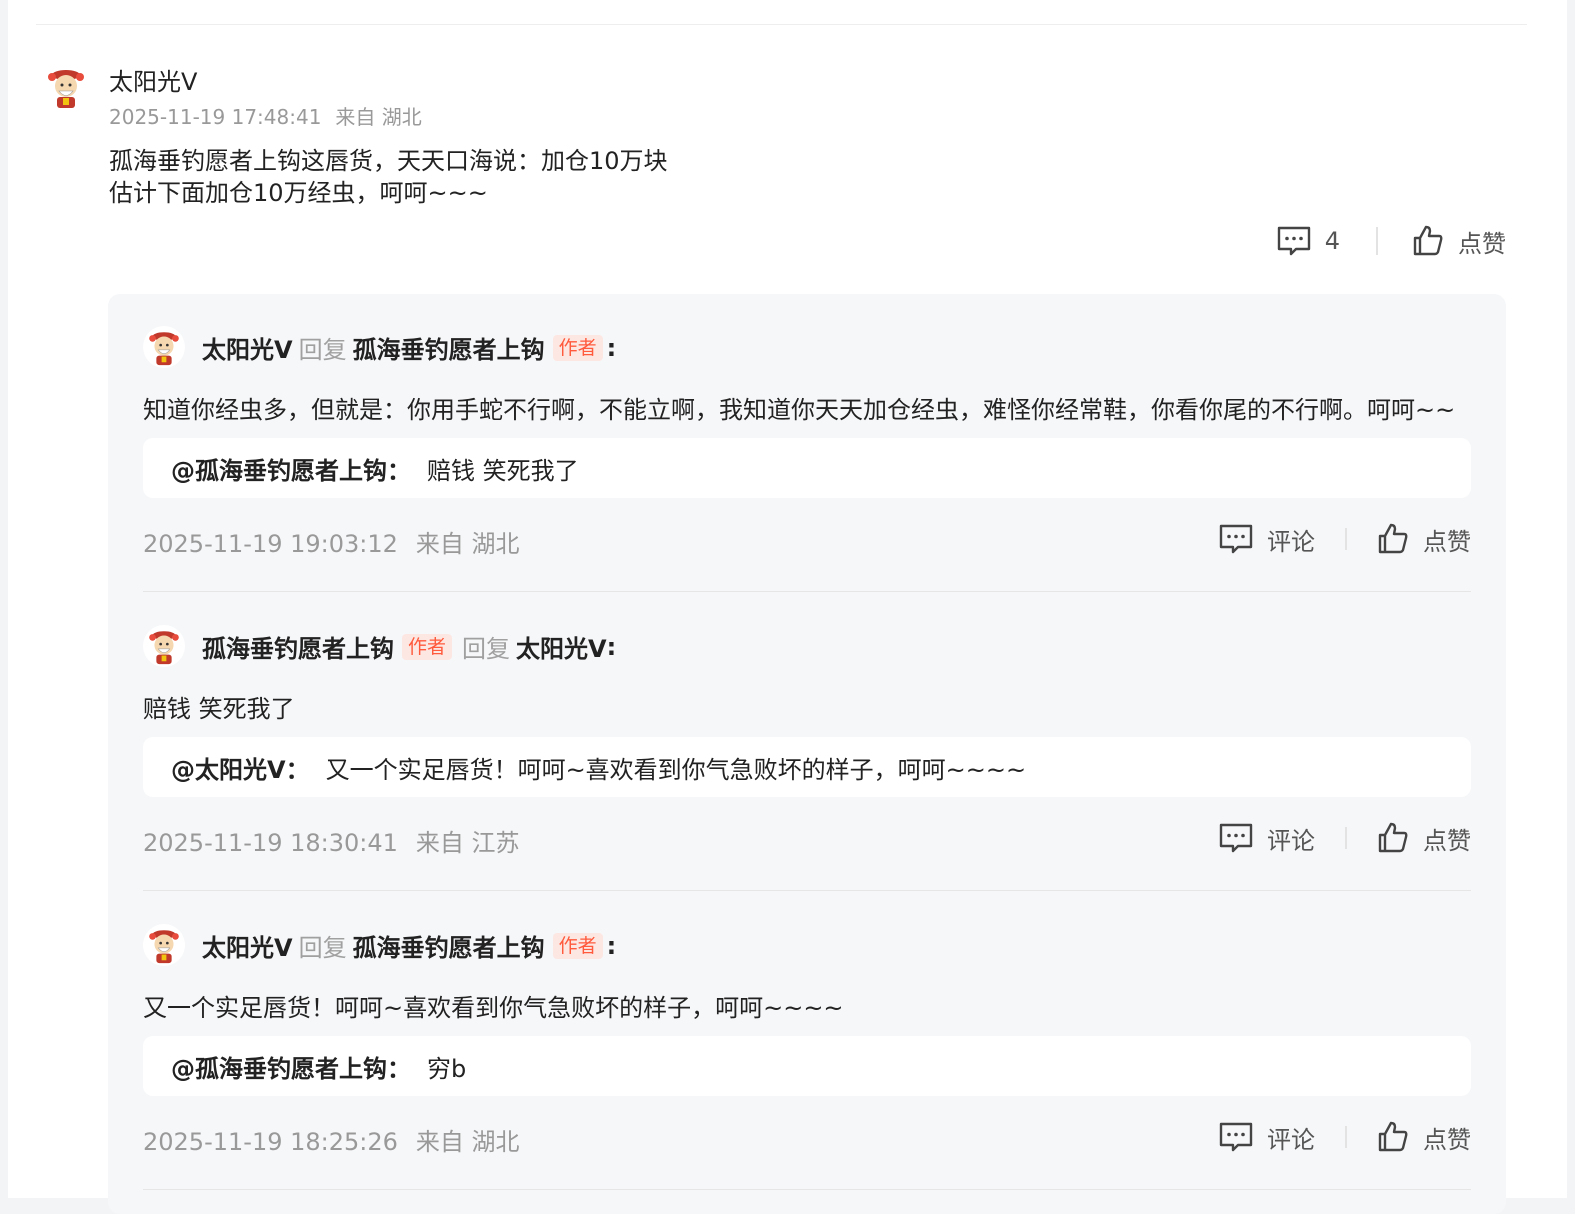 The image size is (1575, 1214). I want to click on comment-meta: 2025-11-19 17:48:41 来自 湖北, so click(265, 115).